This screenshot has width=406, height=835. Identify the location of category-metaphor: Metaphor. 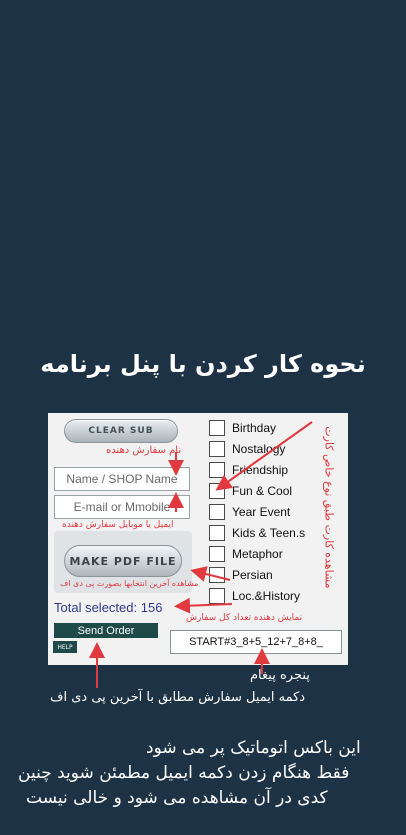
(246, 554).